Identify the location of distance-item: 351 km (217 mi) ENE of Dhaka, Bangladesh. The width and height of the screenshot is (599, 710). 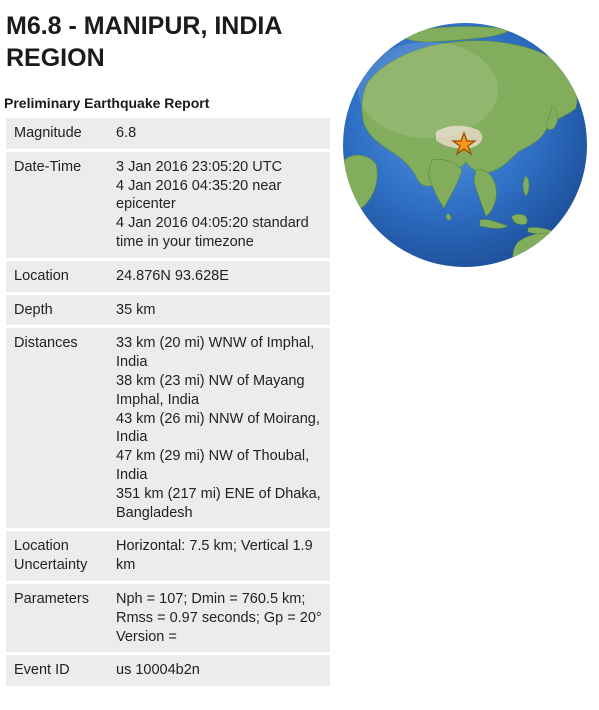
(218, 503).